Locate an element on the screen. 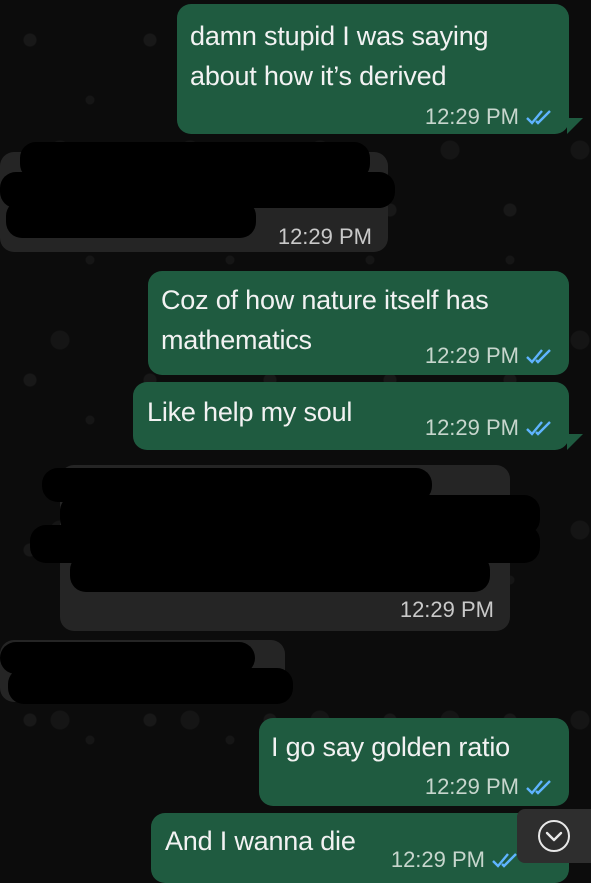  message-line: damn stupid I was saying is located at coordinates (339, 36).